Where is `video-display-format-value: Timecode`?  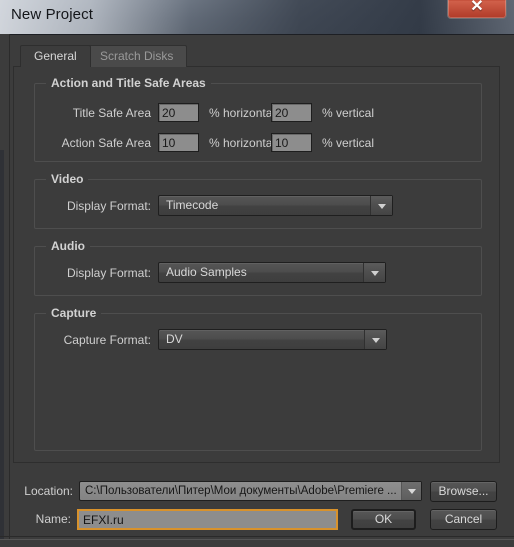 video-display-format-value: Timecode is located at coordinates (192, 205).